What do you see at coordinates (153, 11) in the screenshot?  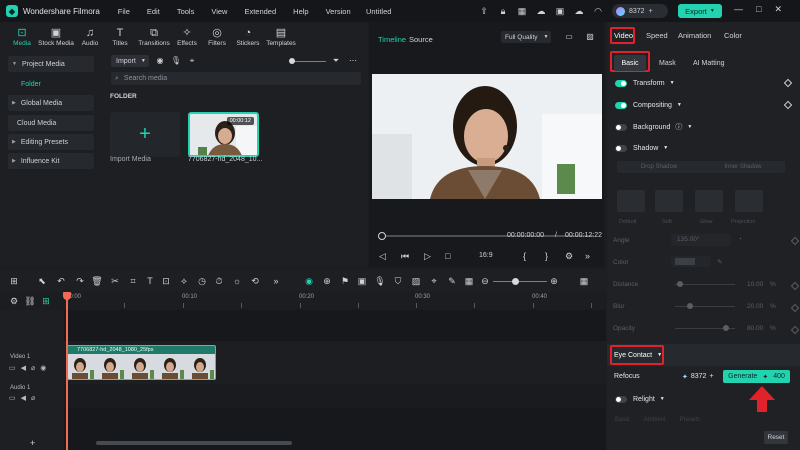 I see `menu-edit: Edit` at bounding box center [153, 11].